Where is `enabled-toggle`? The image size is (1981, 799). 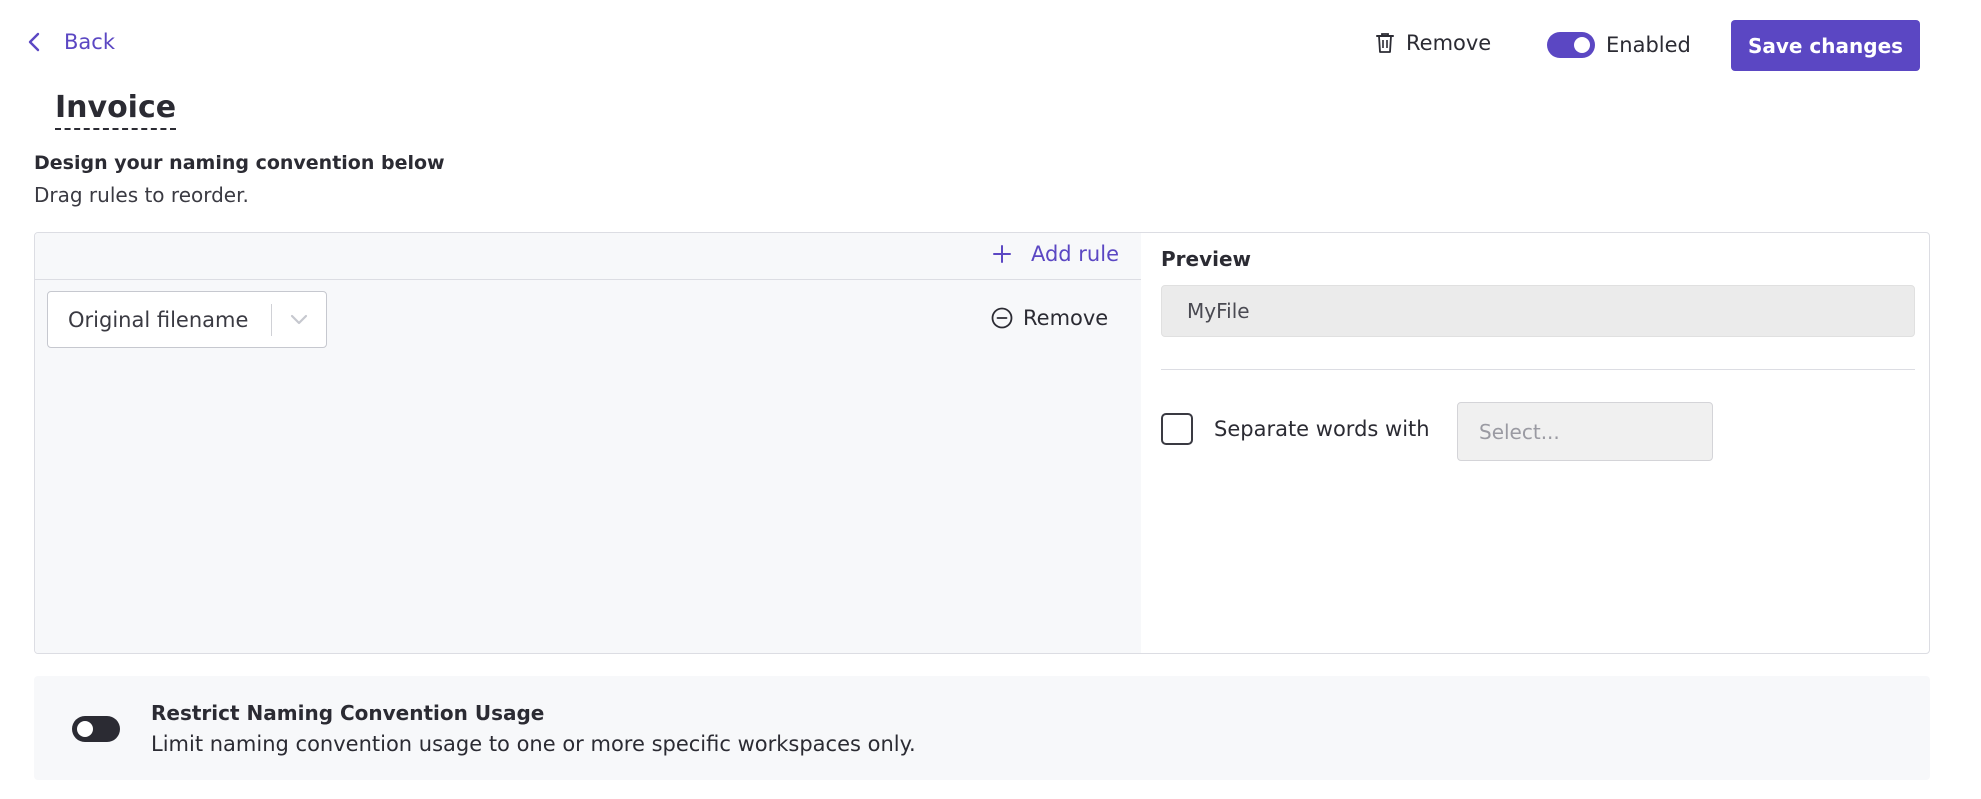
enabled-toggle is located at coordinates (1571, 45).